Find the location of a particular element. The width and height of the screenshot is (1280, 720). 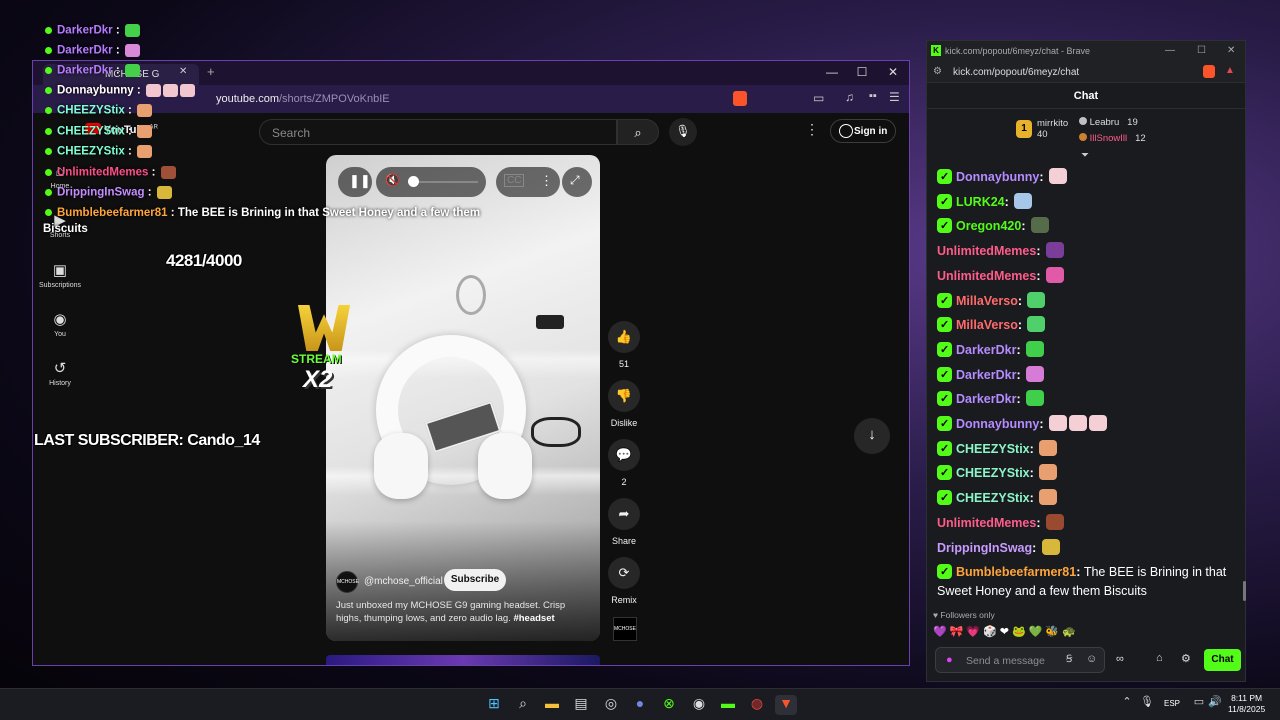

volume-knob is located at coordinates (413, 181).